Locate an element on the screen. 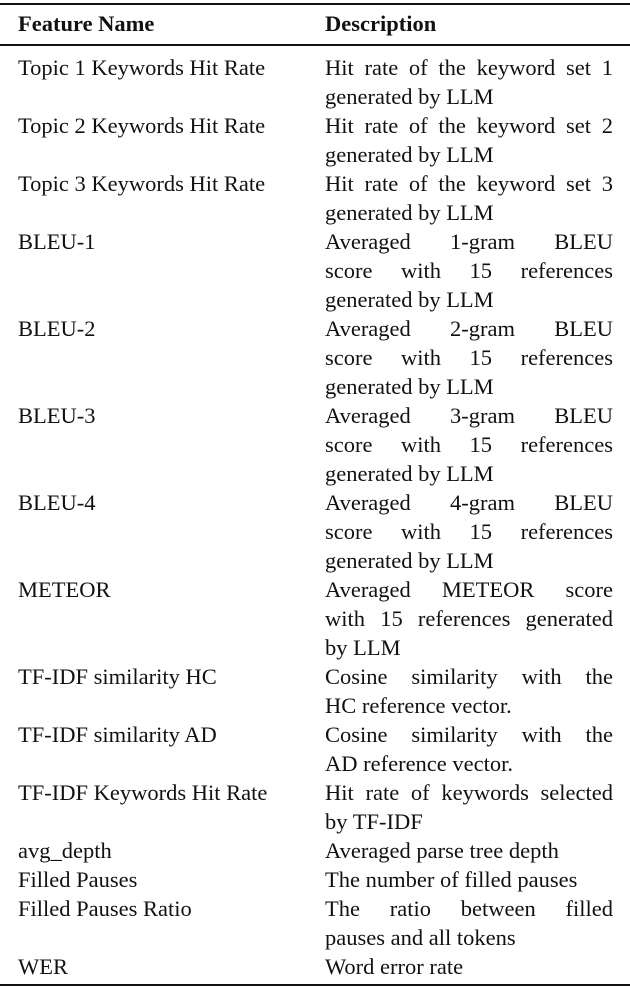  description-line: Hit rate of keywords selected is located at coordinates (469, 792).